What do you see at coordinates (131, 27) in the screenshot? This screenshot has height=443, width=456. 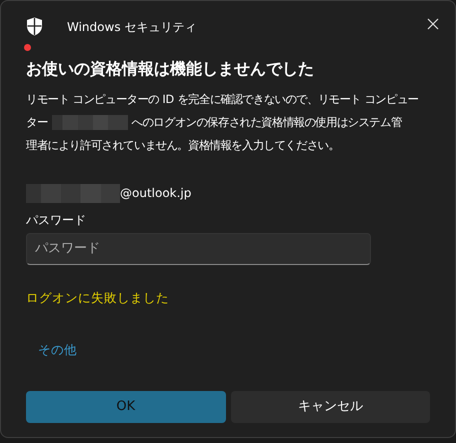 I see `window-title: Windows セキュリティ` at bounding box center [131, 27].